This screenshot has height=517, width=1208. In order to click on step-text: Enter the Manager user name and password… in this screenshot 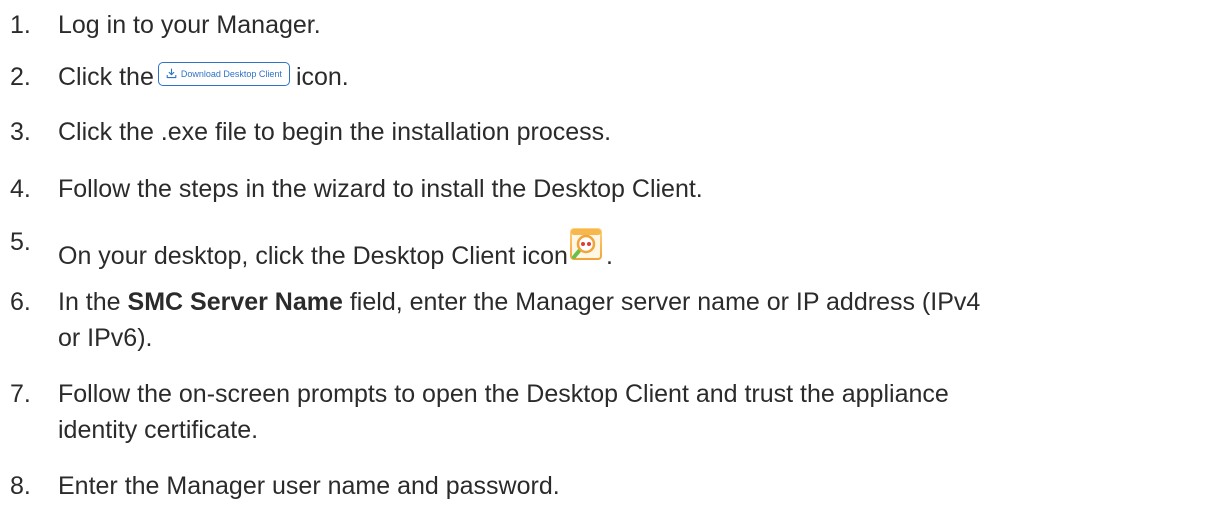, I will do `click(309, 486)`.